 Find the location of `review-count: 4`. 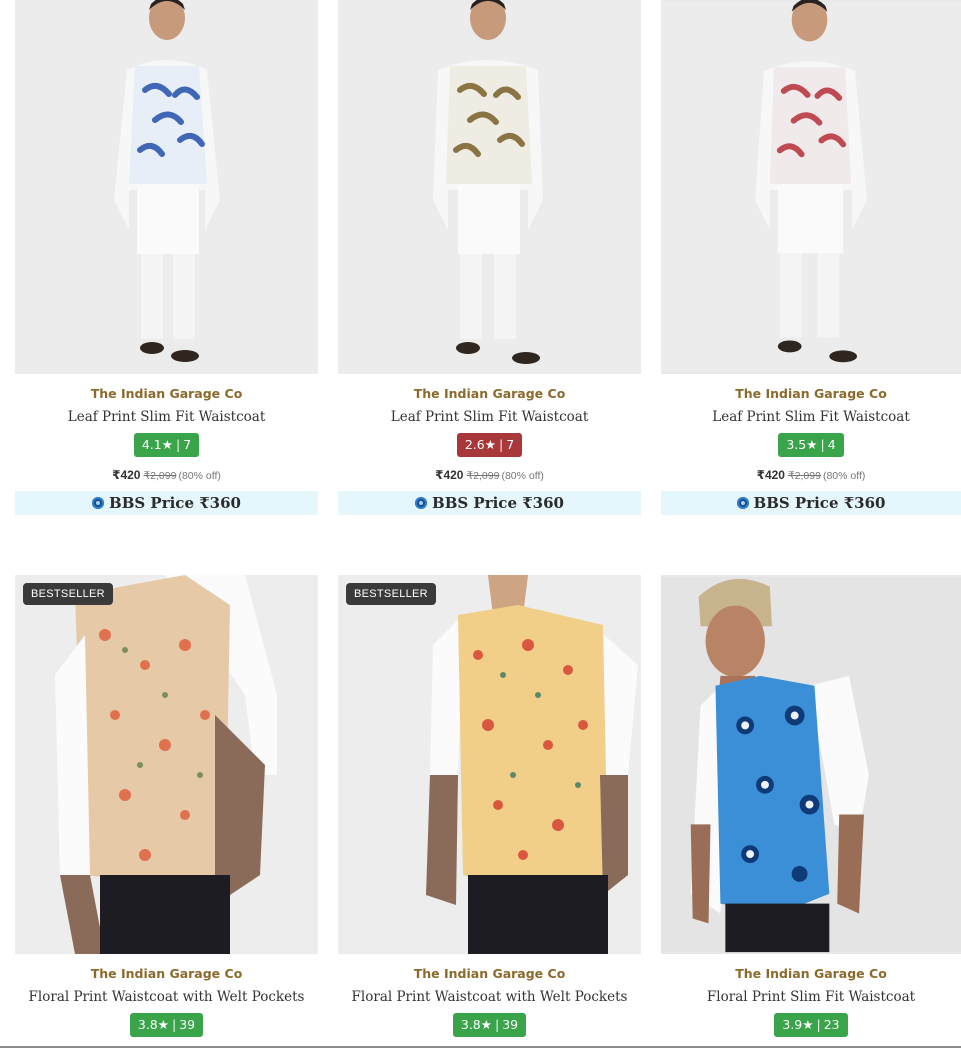

review-count: 4 is located at coordinates (831, 444).